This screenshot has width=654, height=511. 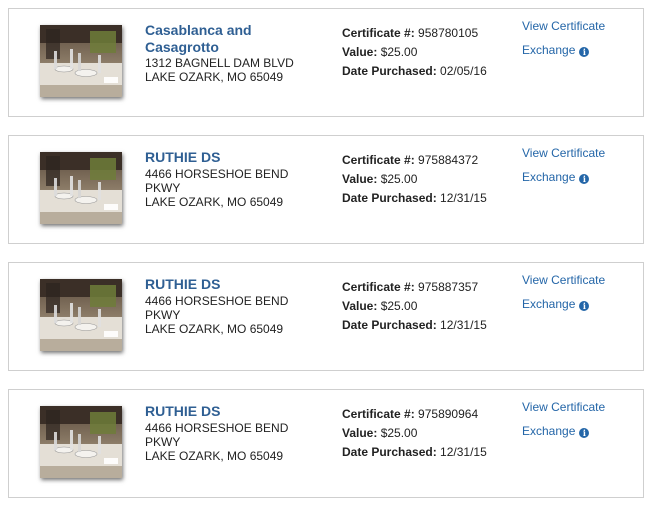 I want to click on address-line: 1312 BAGNELL DAM BLVD, so click(x=219, y=63).